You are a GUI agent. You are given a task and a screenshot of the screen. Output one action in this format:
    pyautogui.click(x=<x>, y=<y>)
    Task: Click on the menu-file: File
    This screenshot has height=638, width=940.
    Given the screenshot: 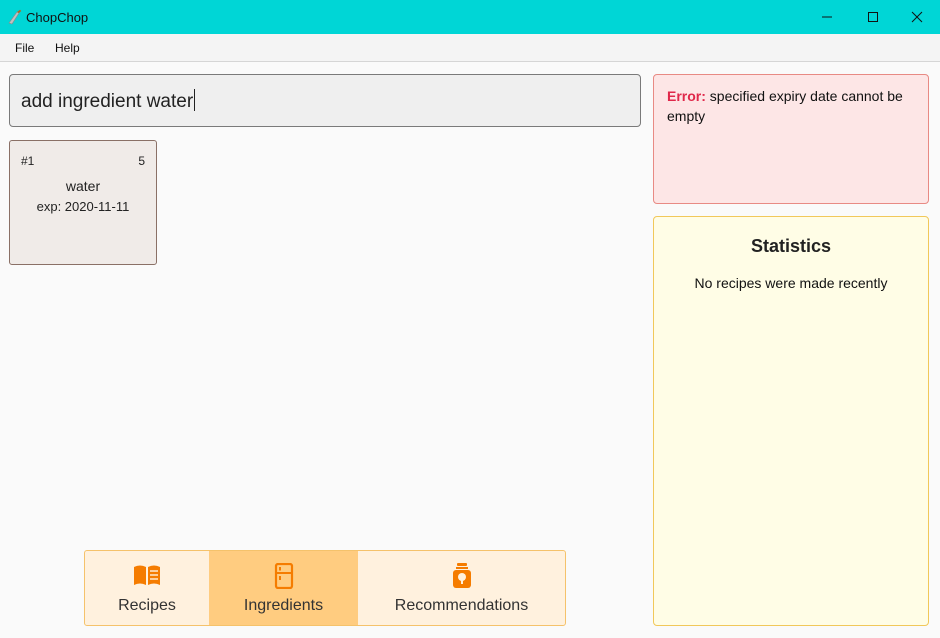 What is the action you would take?
    pyautogui.click(x=24, y=48)
    